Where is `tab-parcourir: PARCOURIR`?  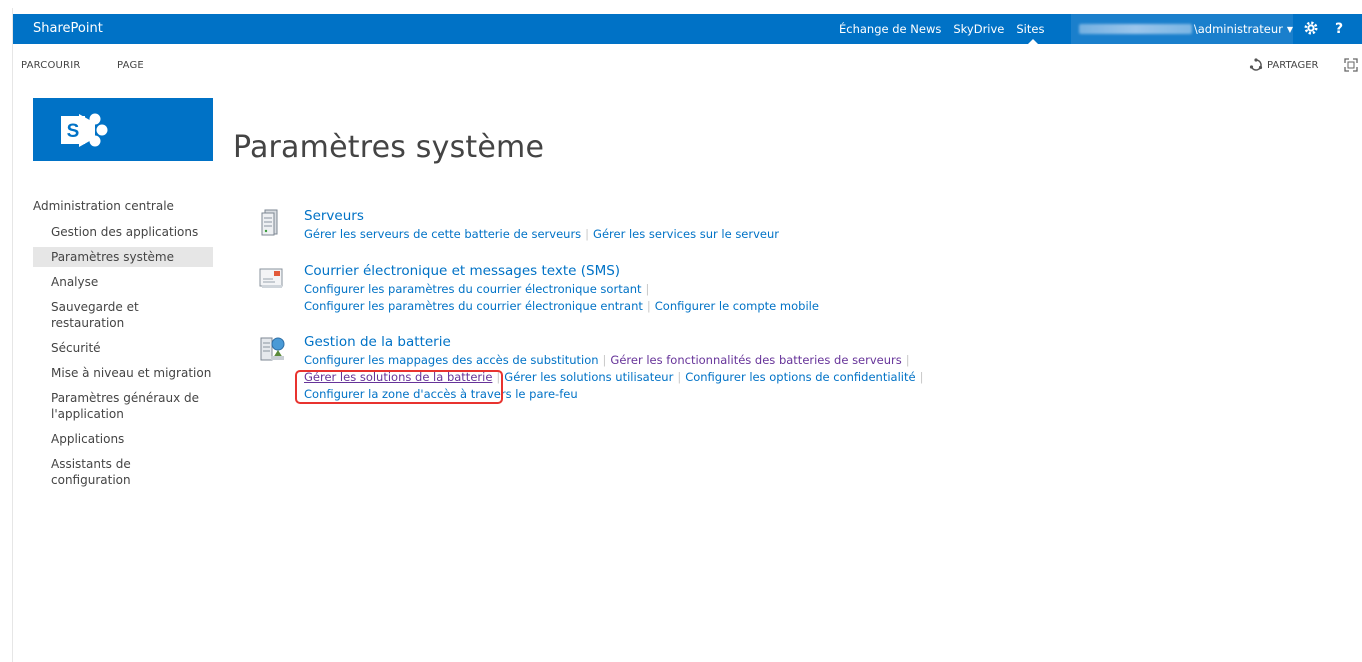 tab-parcourir: PARCOURIR is located at coordinates (51, 65).